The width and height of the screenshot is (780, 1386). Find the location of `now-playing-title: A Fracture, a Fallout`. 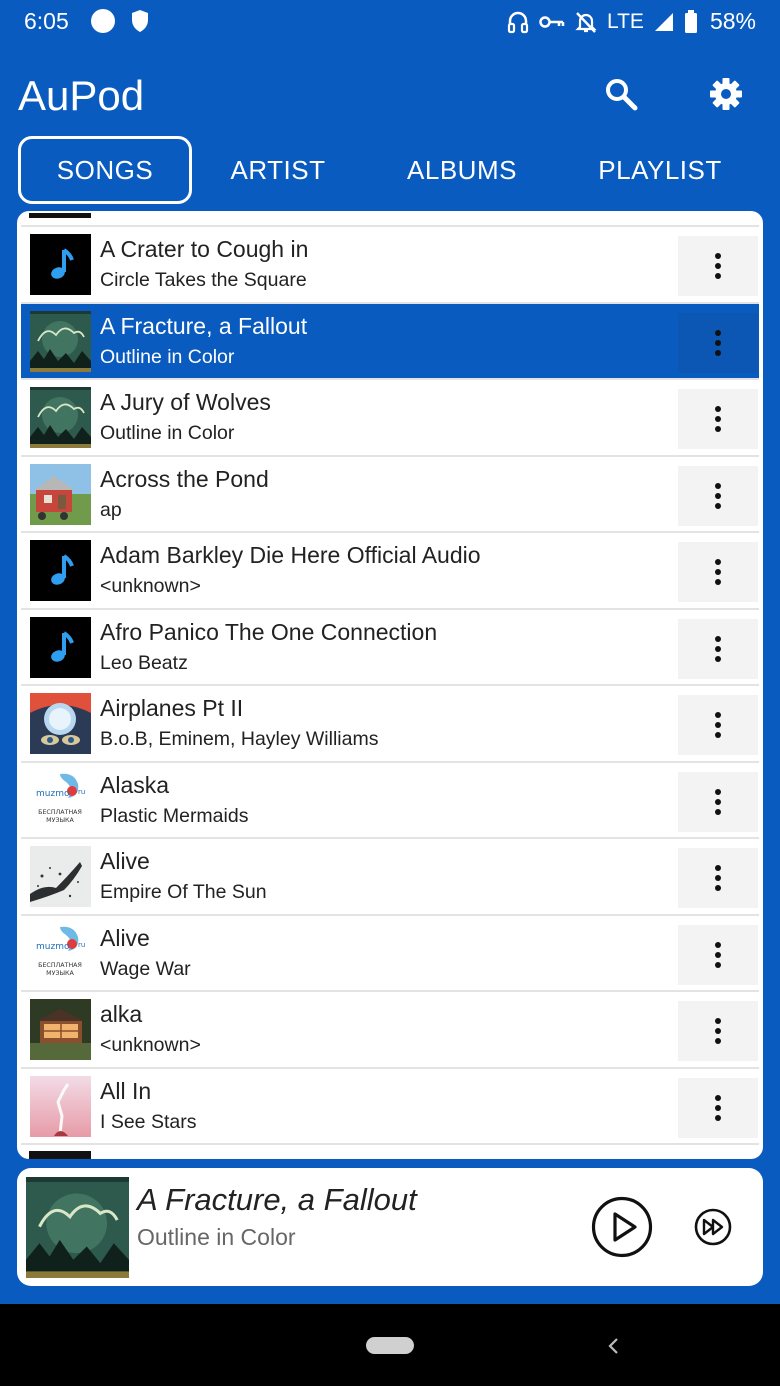

now-playing-title: A Fracture, a Fallout is located at coordinates (277, 1199).